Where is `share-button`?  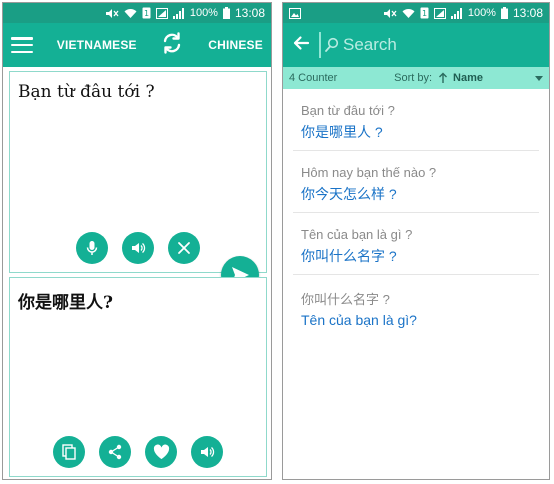 share-button is located at coordinates (115, 452).